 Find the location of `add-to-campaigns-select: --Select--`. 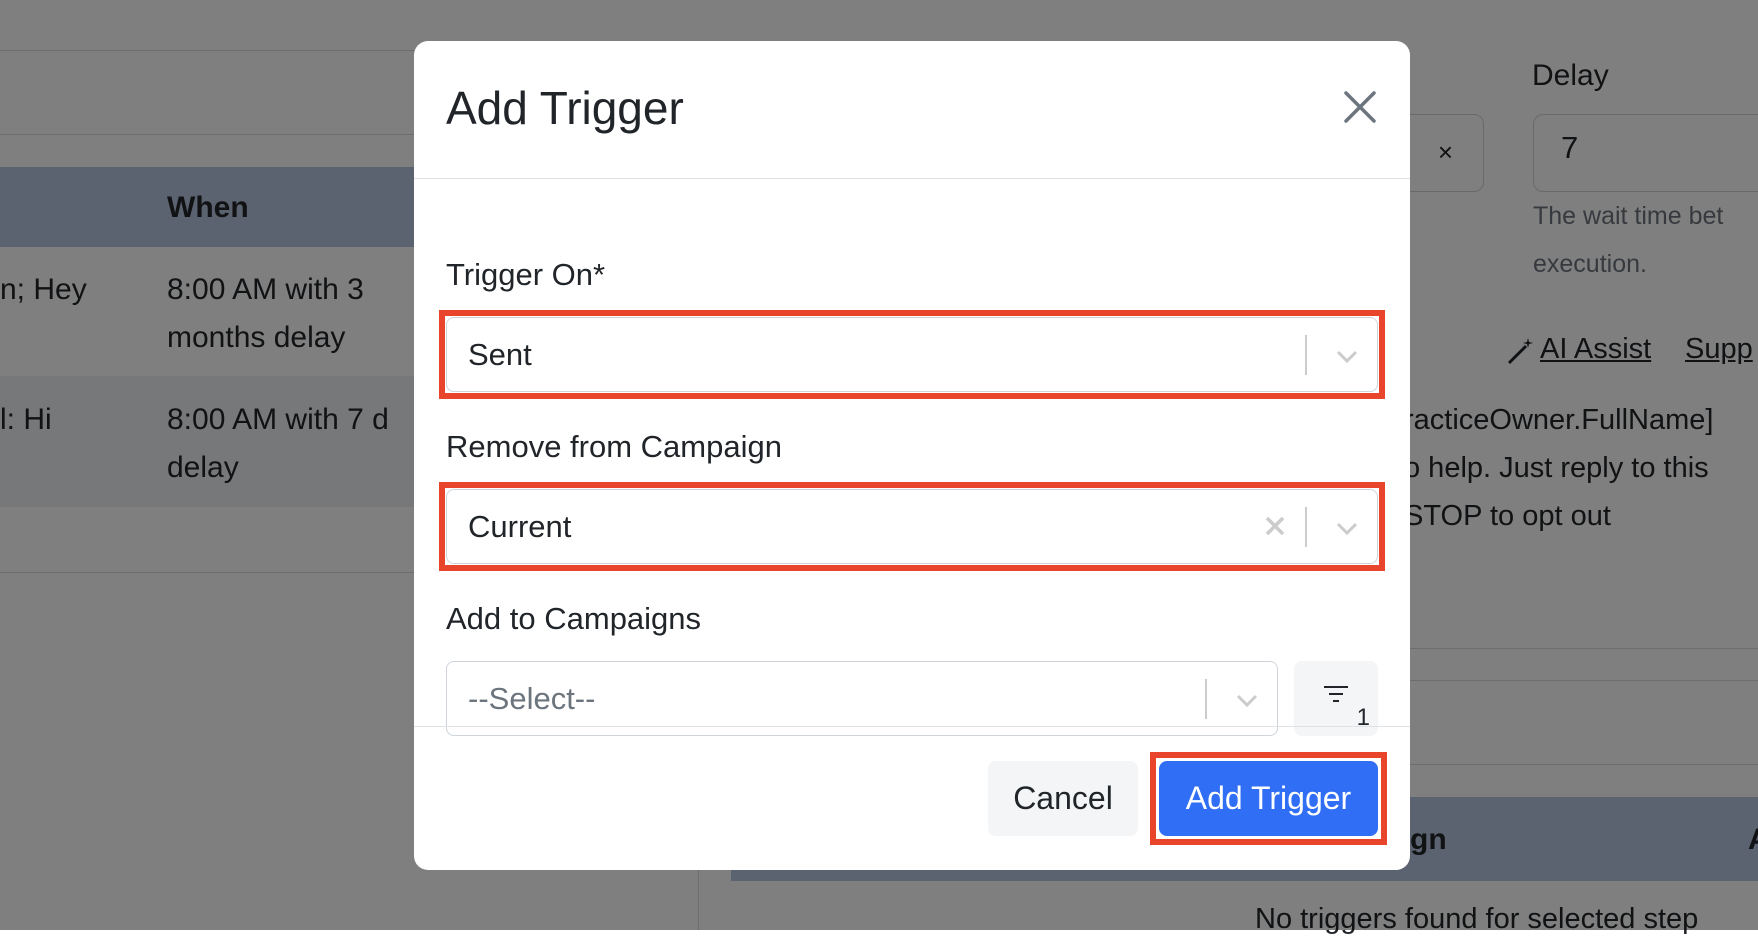

add-to-campaigns-select: --Select-- is located at coordinates (862, 698).